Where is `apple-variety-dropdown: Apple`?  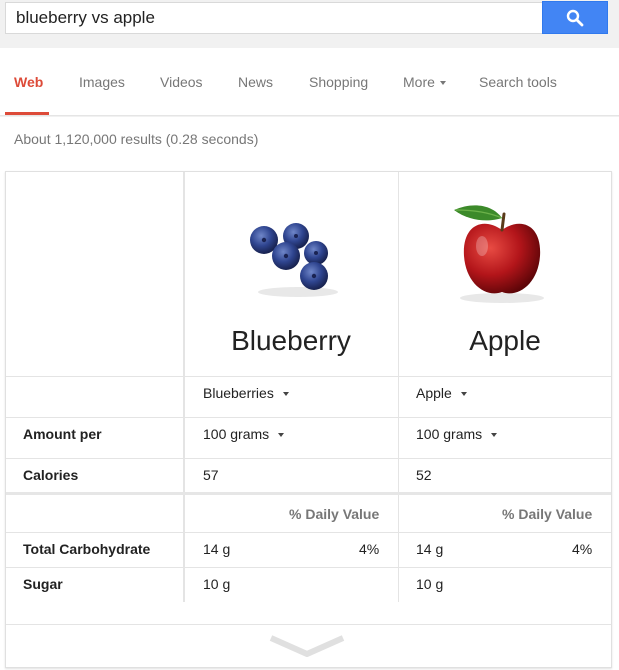
apple-variety-dropdown: Apple is located at coordinates (441, 393).